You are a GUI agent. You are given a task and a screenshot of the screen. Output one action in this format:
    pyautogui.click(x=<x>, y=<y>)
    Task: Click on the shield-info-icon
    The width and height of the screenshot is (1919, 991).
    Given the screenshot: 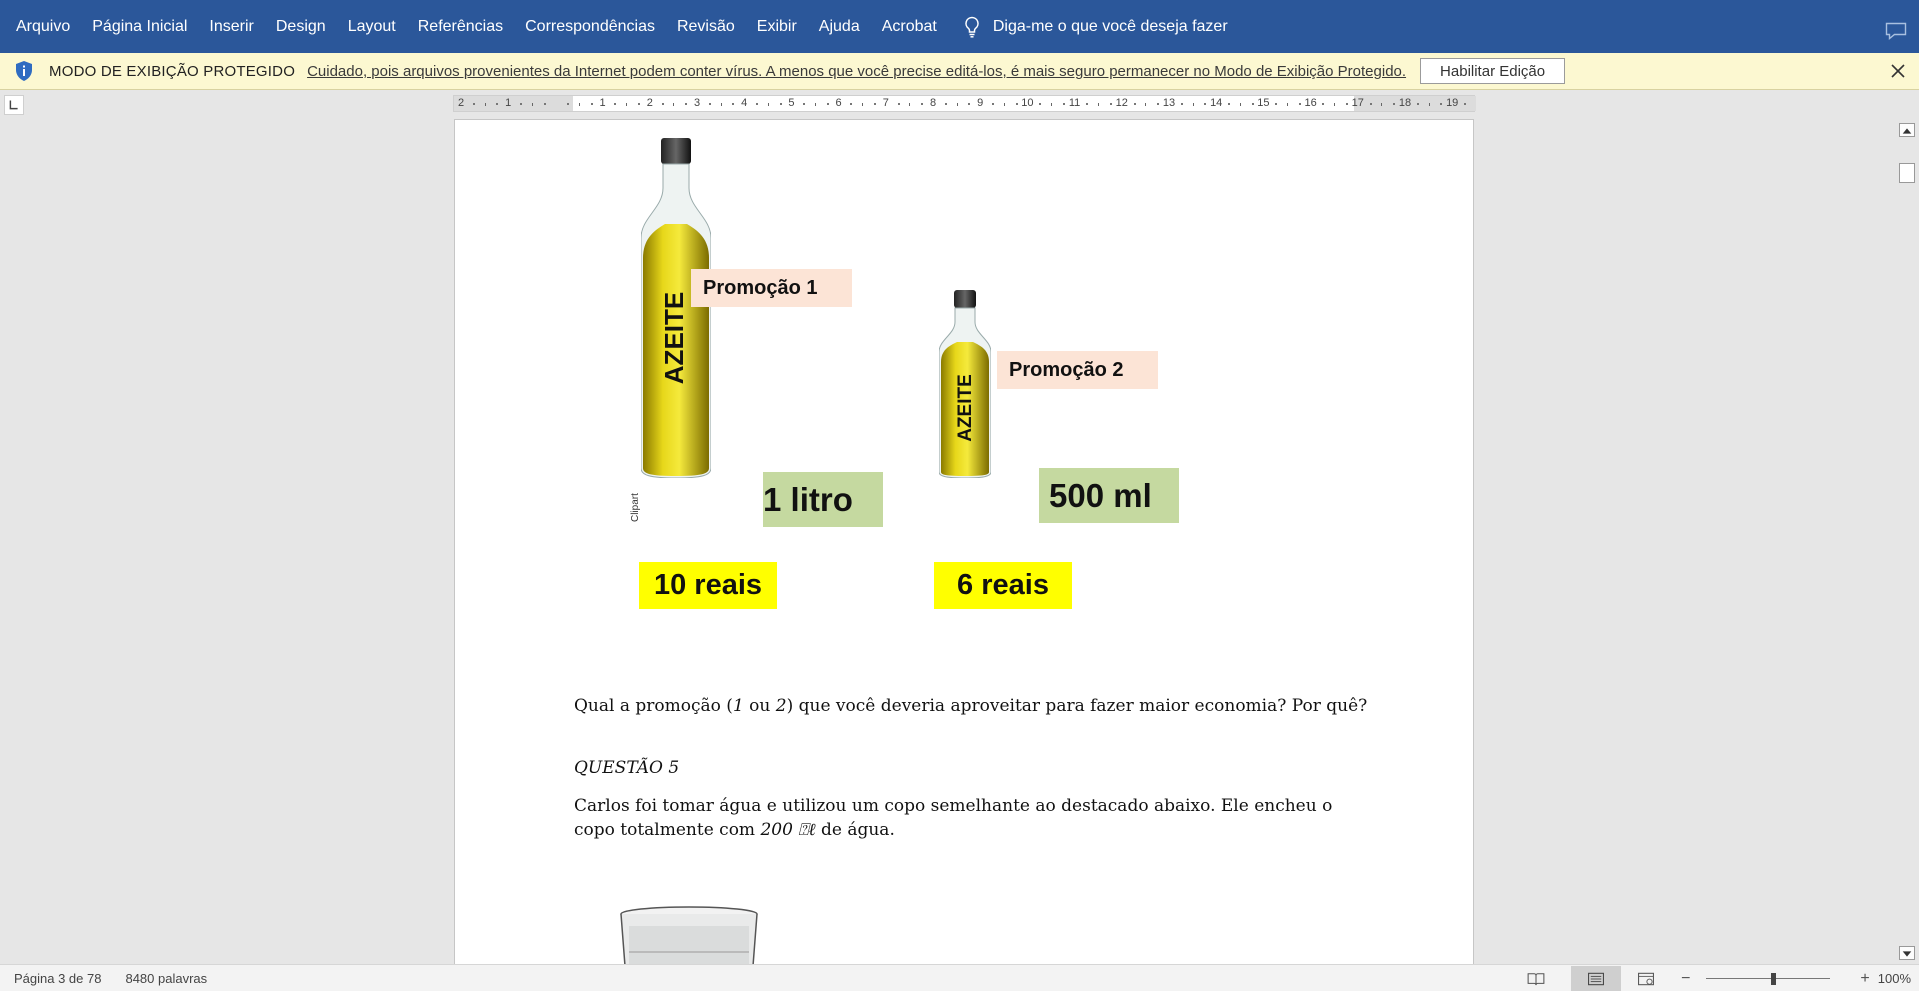 What is the action you would take?
    pyautogui.click(x=24, y=71)
    